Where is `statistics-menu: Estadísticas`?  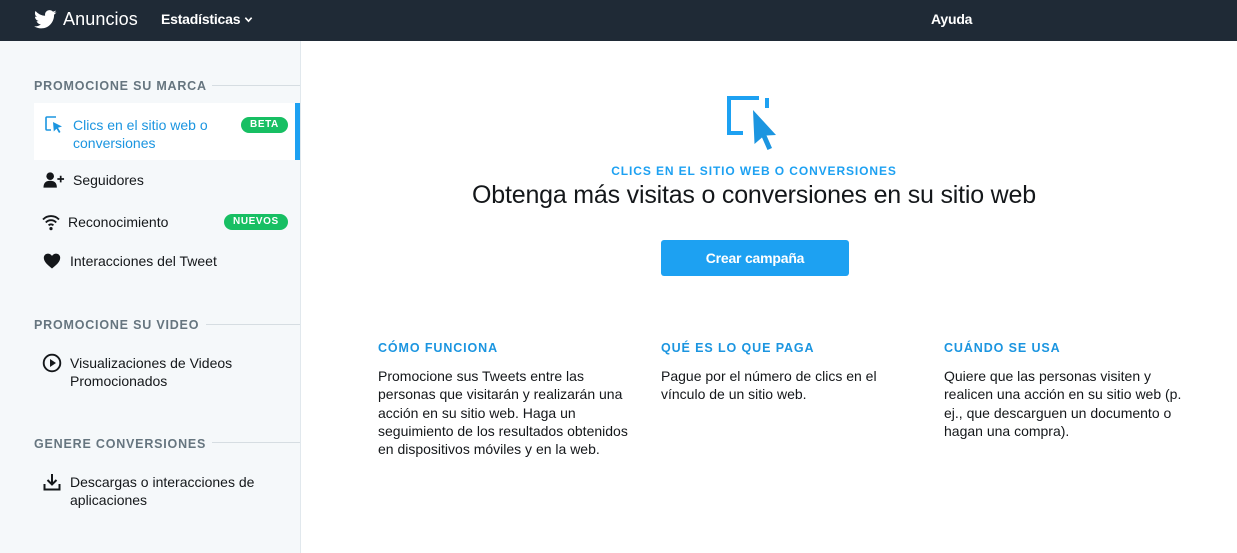
statistics-menu: Estadísticas is located at coordinates (207, 19).